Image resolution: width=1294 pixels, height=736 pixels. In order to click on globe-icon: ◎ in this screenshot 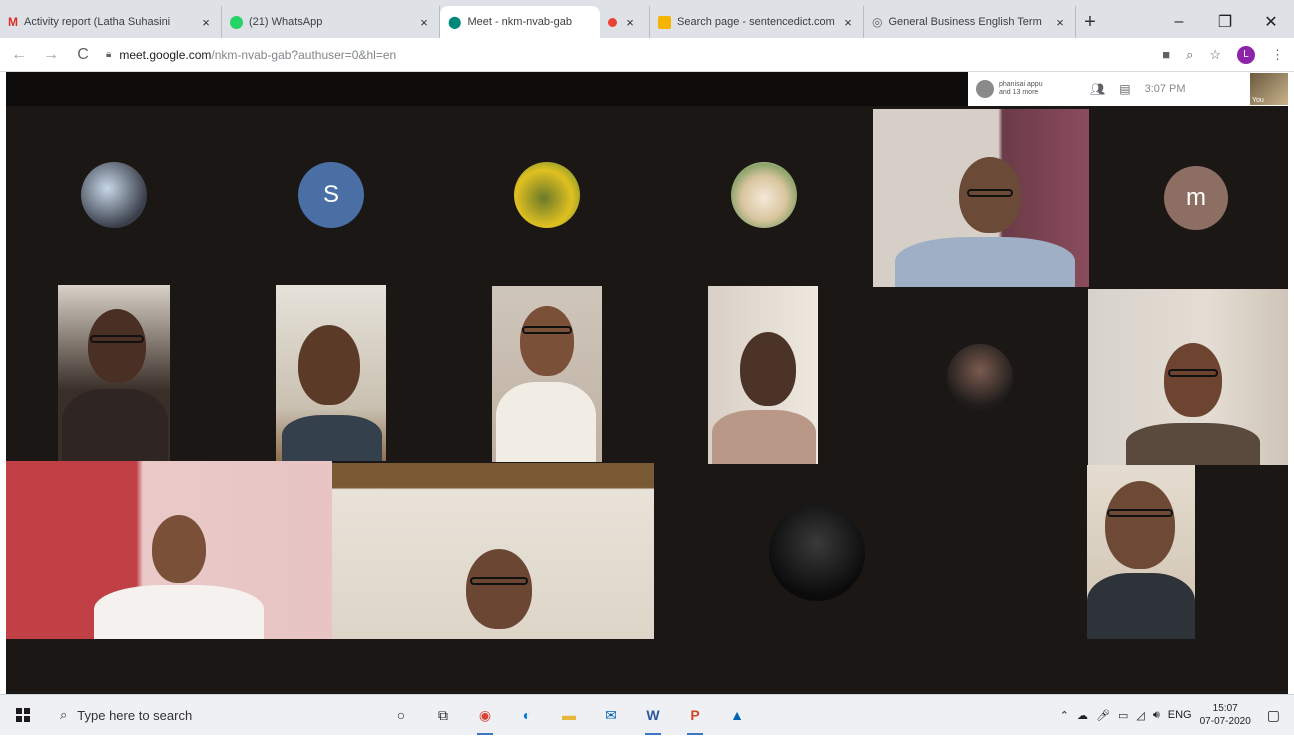, I will do `click(877, 22)`.